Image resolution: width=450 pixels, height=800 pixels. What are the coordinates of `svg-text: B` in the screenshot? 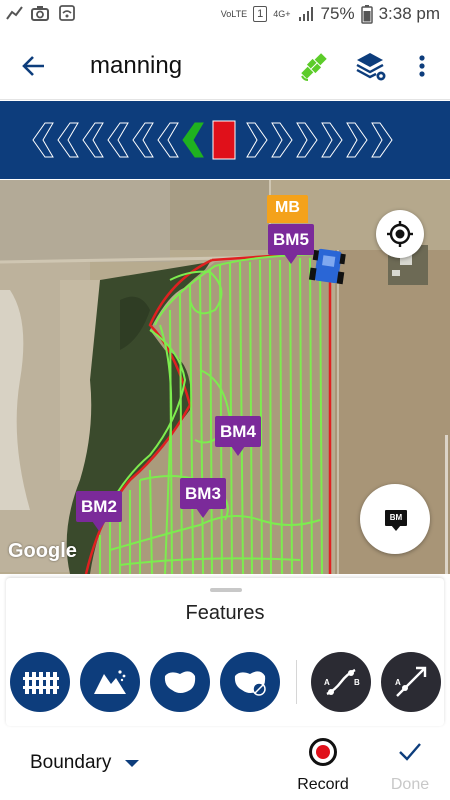 It's located at (357, 682).